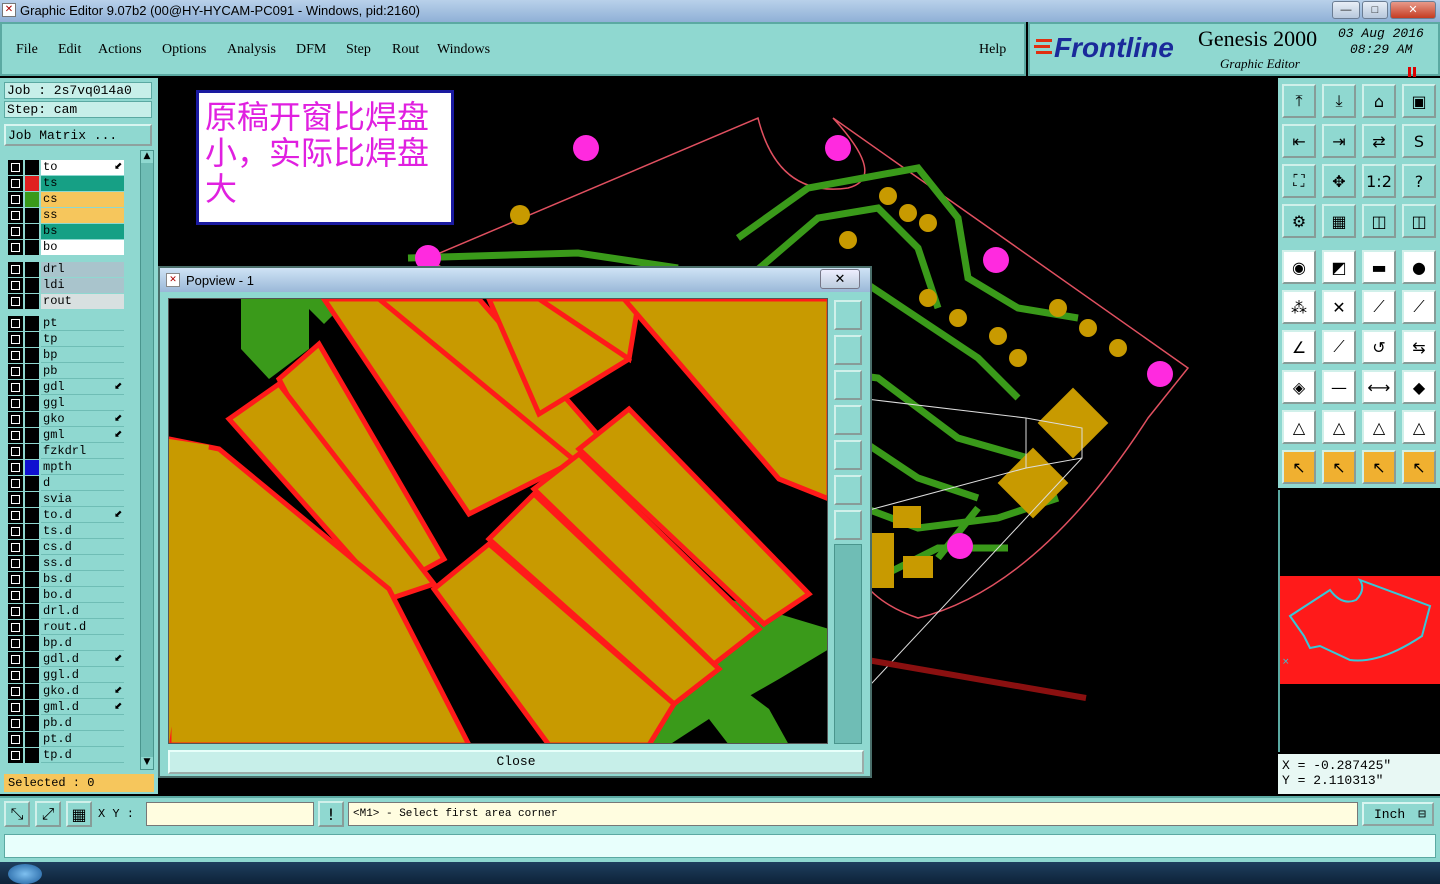 The width and height of the screenshot is (1440, 884). Describe the element at coordinates (1419, 221) in the screenshot. I see `film2-icon: ◫` at that location.